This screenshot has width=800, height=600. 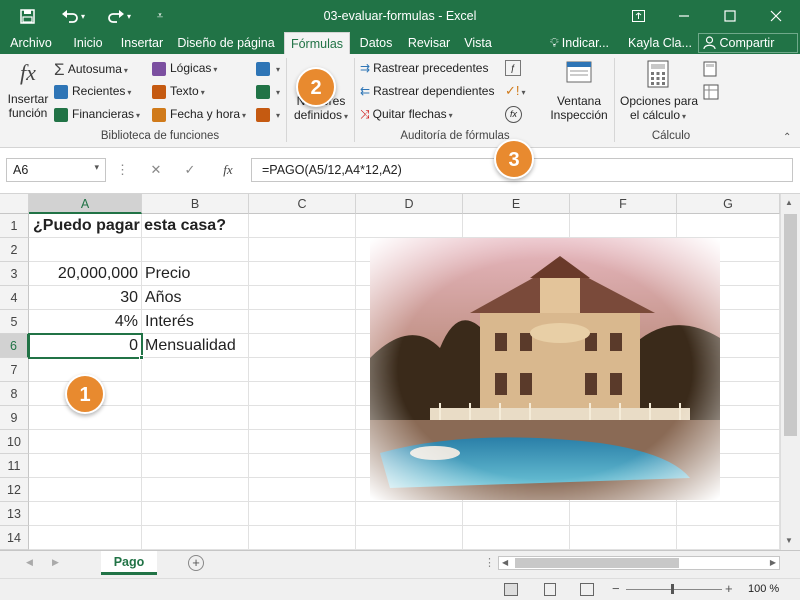 I want to click on zoom-level: 100 %, so click(x=763, y=589).